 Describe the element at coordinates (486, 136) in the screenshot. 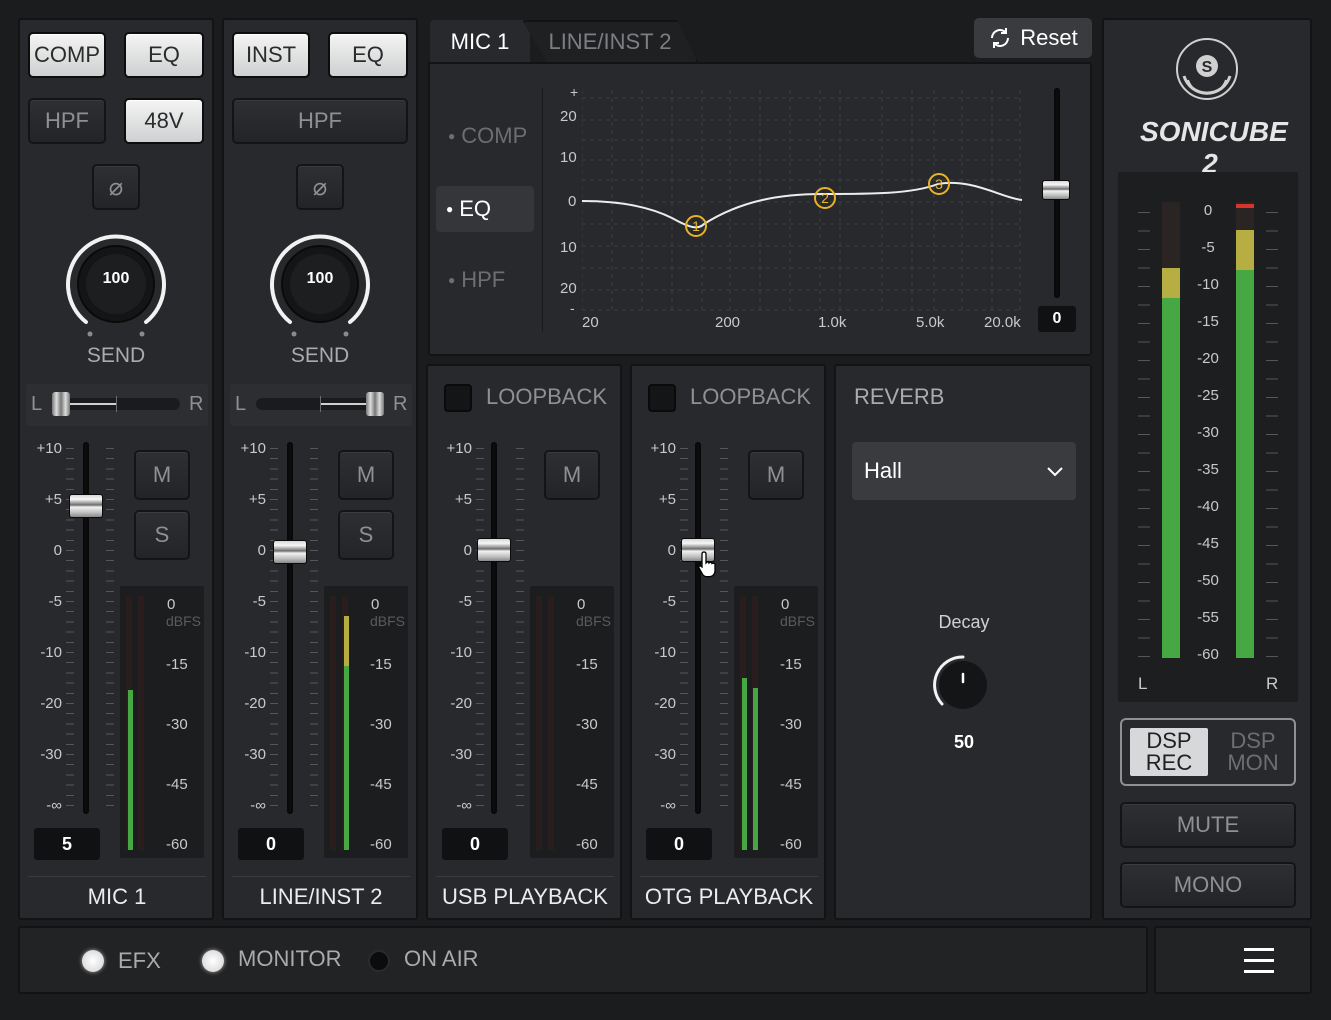

I see `eq-section-comp: ● COMP` at that location.